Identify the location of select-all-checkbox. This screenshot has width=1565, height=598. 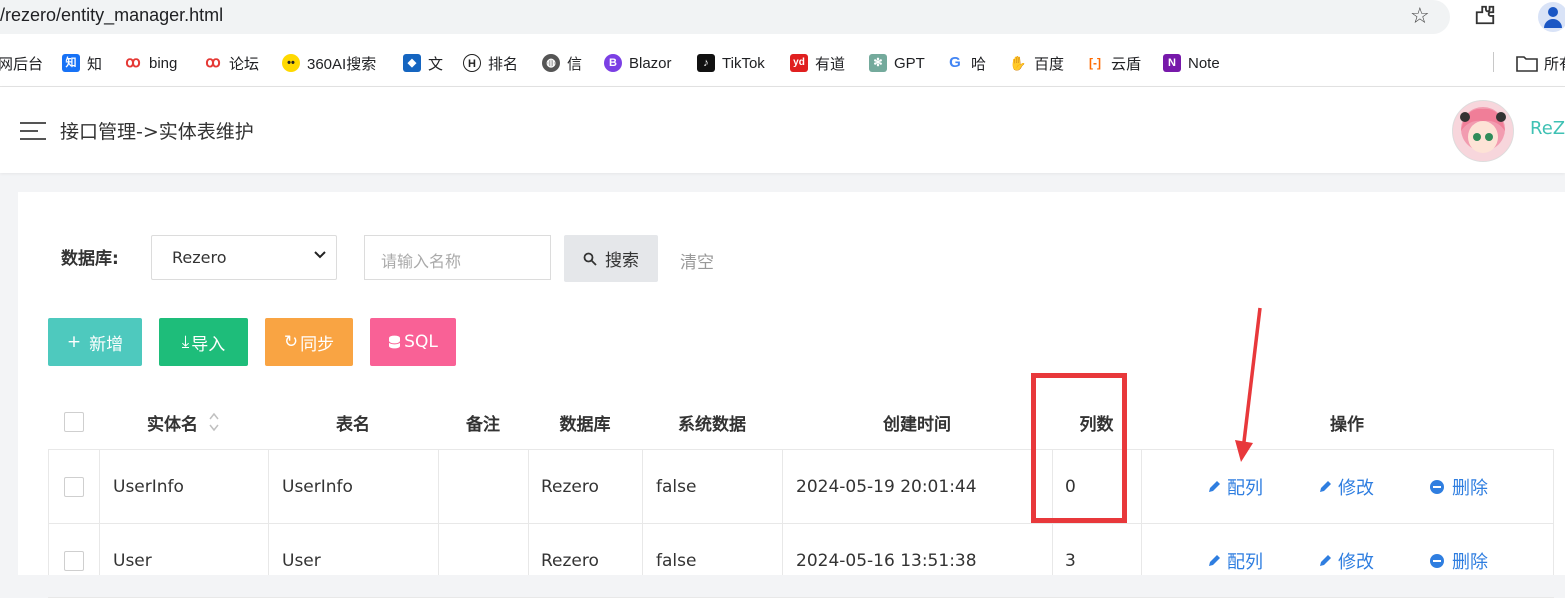
(73, 422).